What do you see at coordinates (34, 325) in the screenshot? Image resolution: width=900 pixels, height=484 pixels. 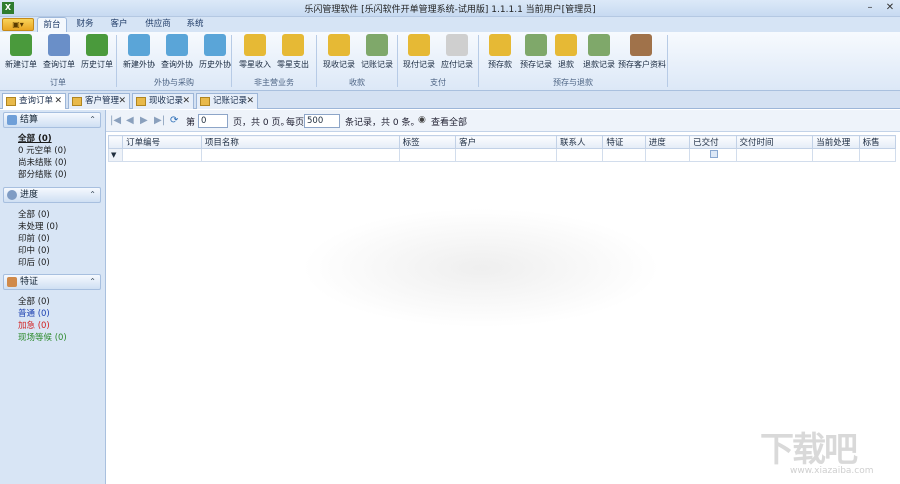 I see `filter-item: 加急 (0)` at bounding box center [34, 325].